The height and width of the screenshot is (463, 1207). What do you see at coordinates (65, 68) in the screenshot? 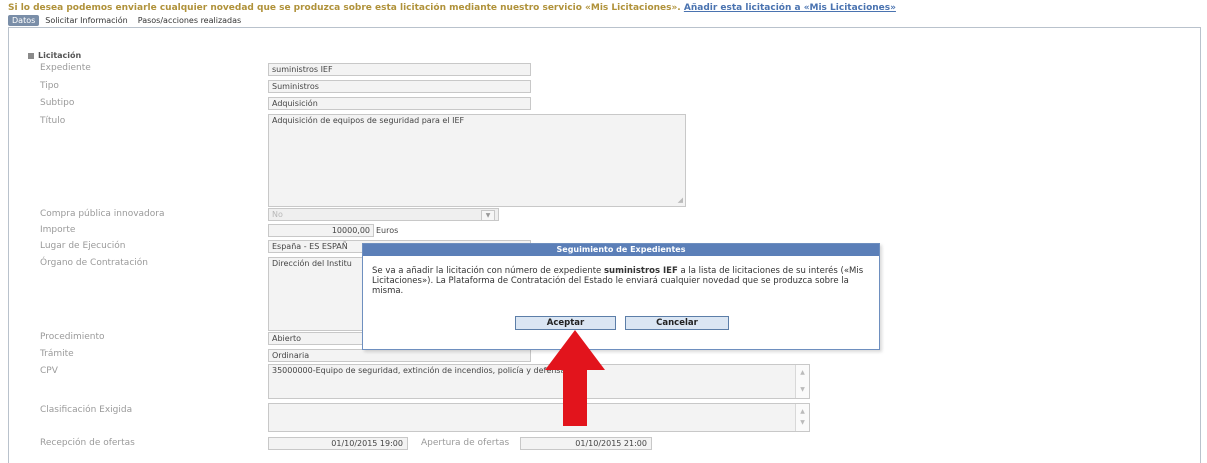
I see `label-expediente: Expediente` at bounding box center [65, 68].